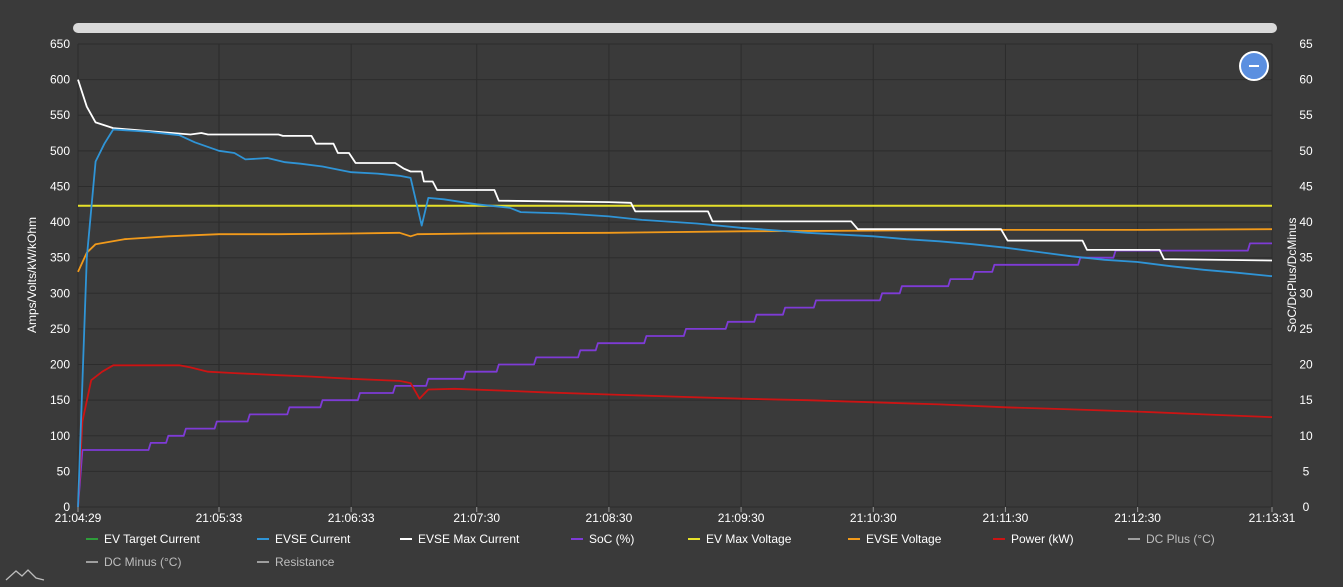 This screenshot has width=1343, height=587. I want to click on zoom-out-button, so click(1254, 66).